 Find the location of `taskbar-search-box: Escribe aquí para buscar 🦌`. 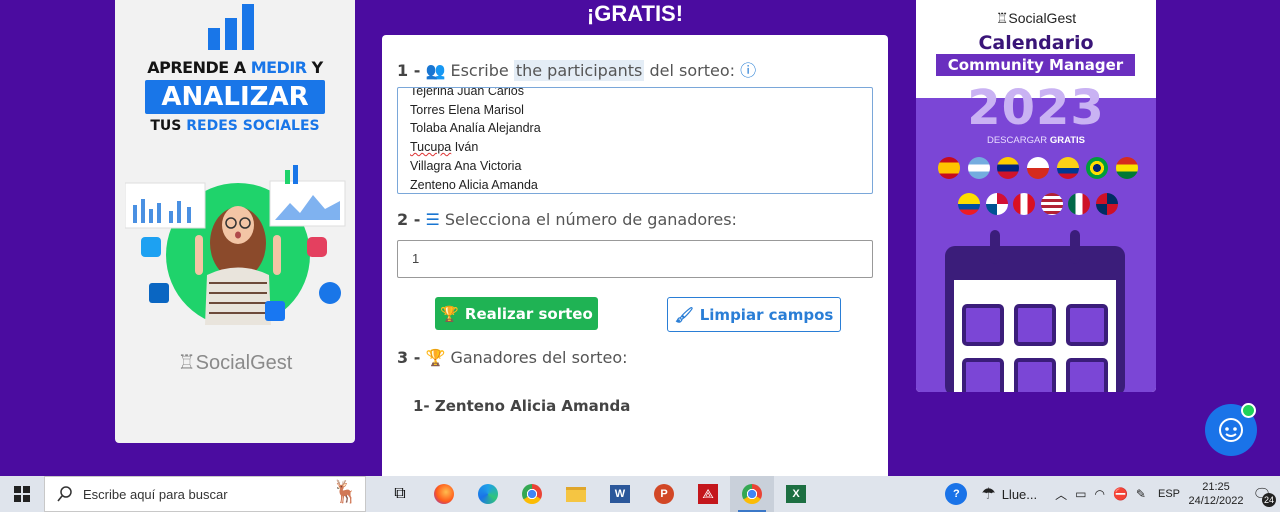

taskbar-search-box: Escribe aquí para buscar 🦌 is located at coordinates (205, 494).